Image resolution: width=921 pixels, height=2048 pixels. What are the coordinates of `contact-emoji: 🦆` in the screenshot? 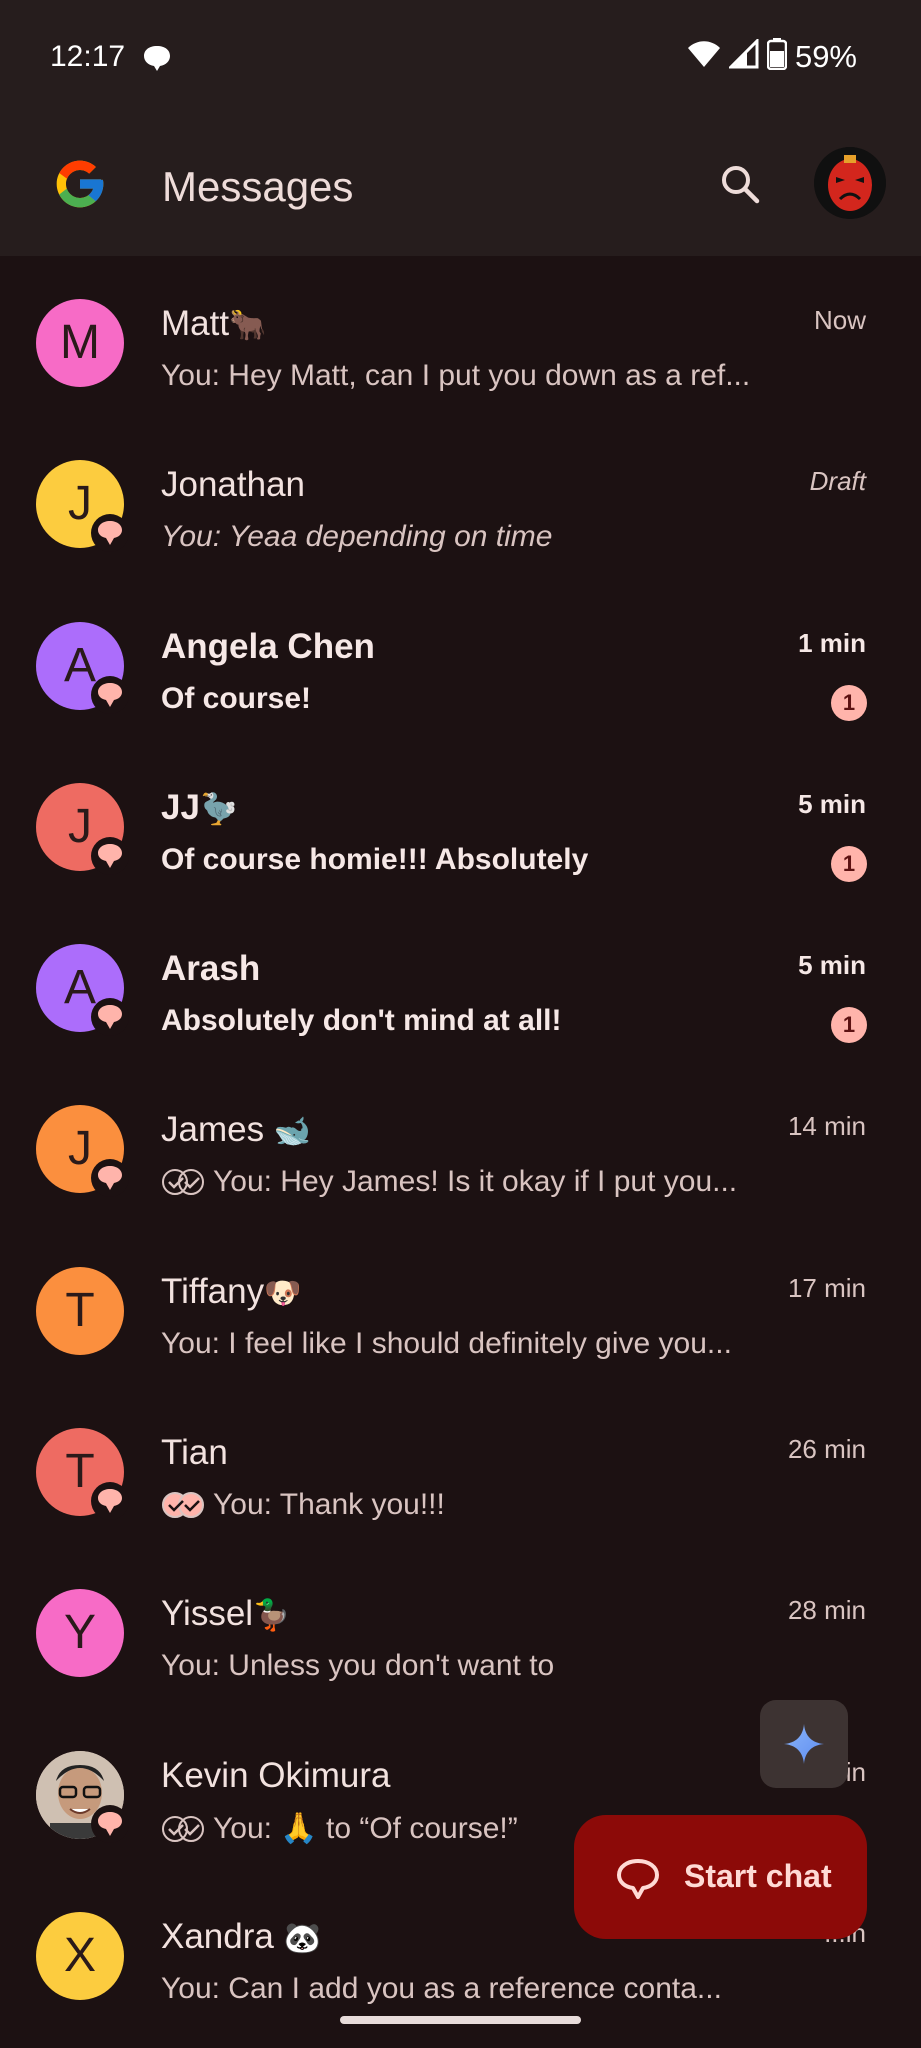 It's located at (272, 1616).